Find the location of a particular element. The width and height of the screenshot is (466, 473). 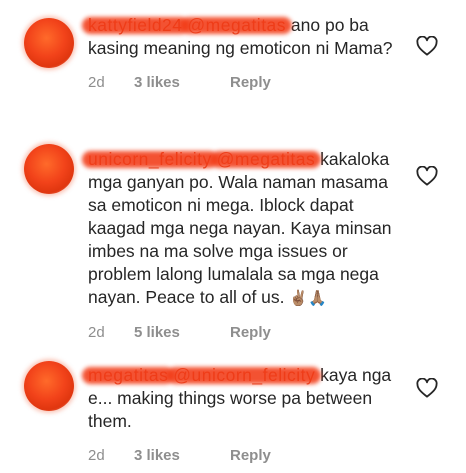

username-link: megatitas is located at coordinates (128, 375).